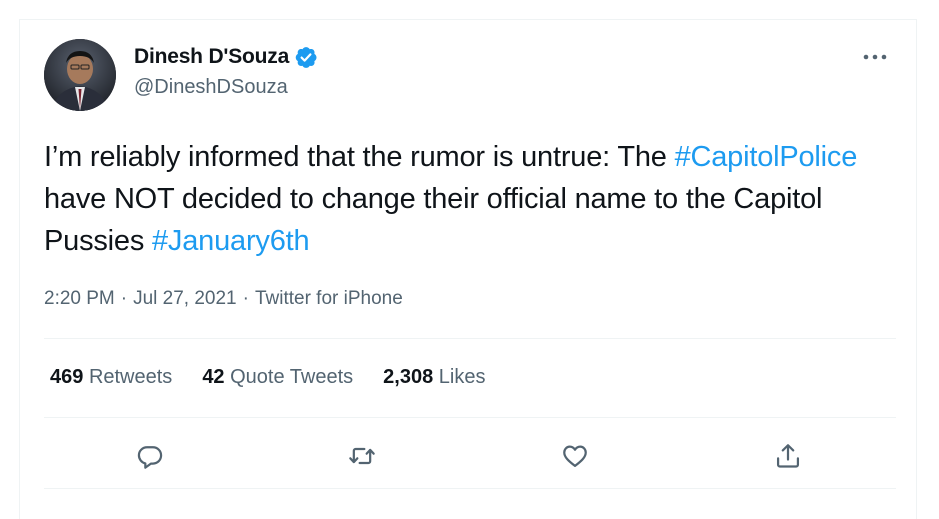 The width and height of the screenshot is (939, 519). What do you see at coordinates (469, 456) in the screenshot?
I see `tweet-actions` at bounding box center [469, 456].